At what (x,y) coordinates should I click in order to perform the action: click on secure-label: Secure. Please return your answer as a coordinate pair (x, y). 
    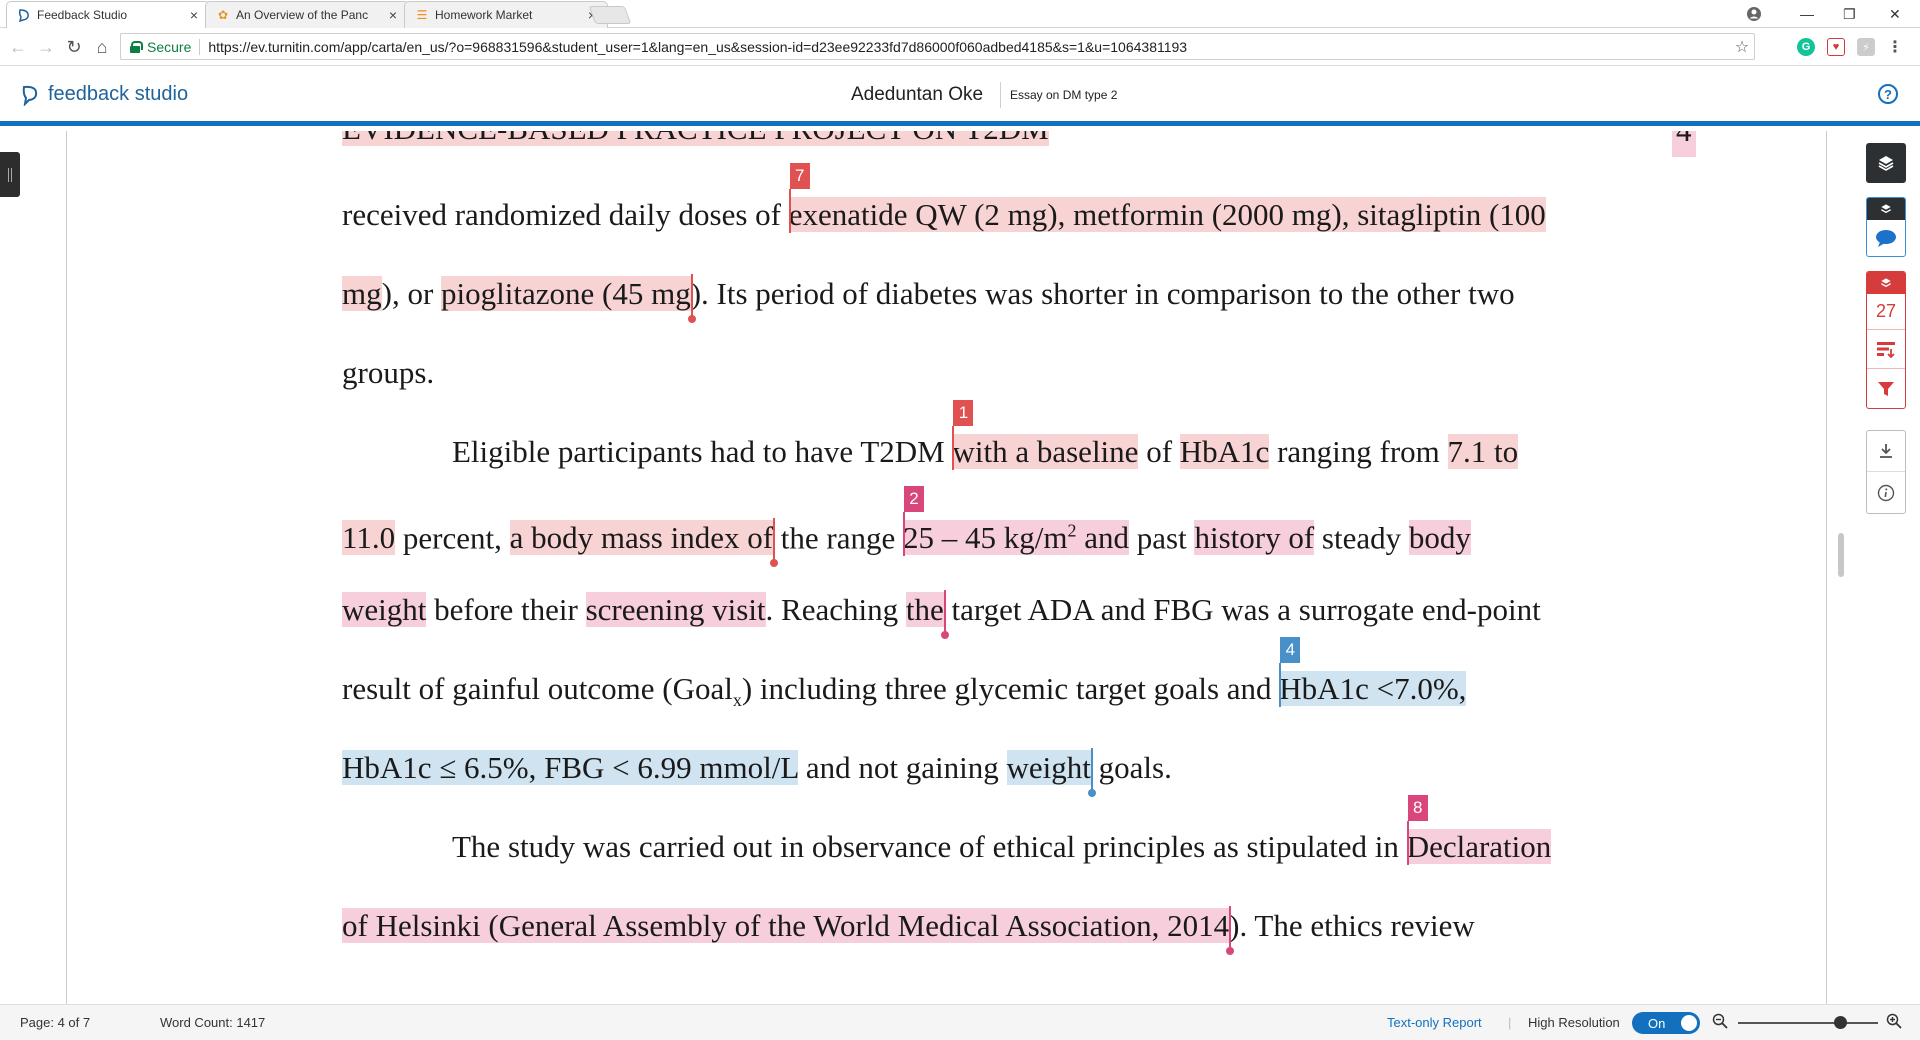
    Looking at the image, I should click on (169, 46).